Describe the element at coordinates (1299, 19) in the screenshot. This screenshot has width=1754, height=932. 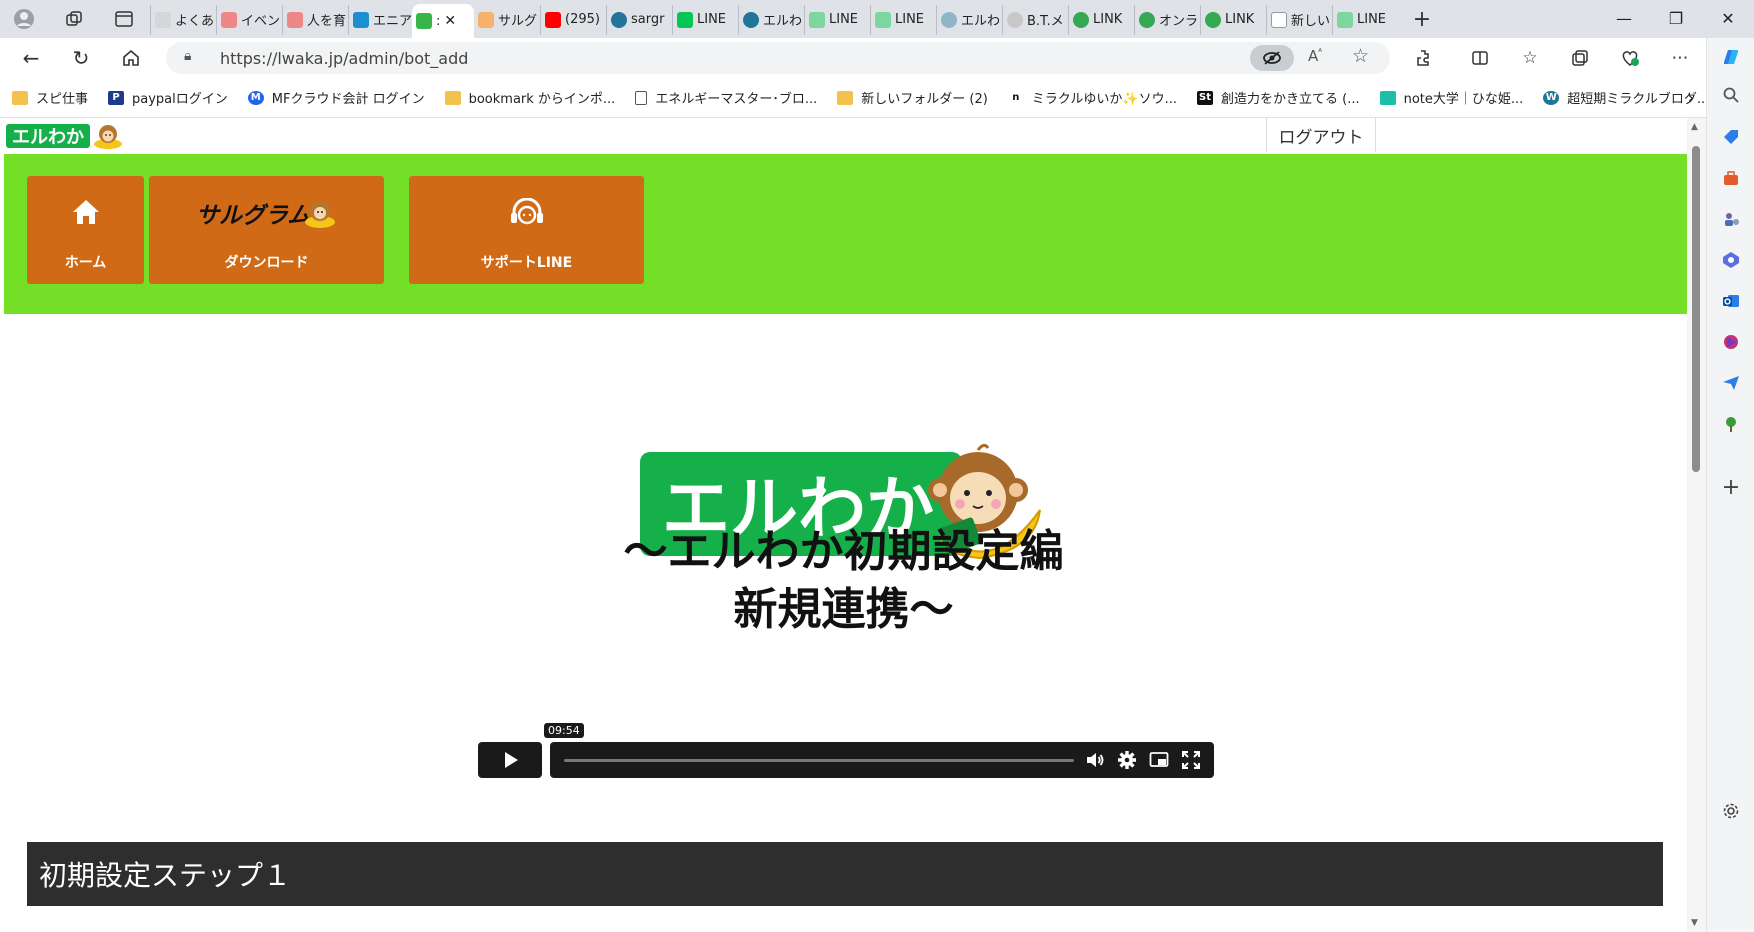
I see `tab-new-page: 新しい` at that location.